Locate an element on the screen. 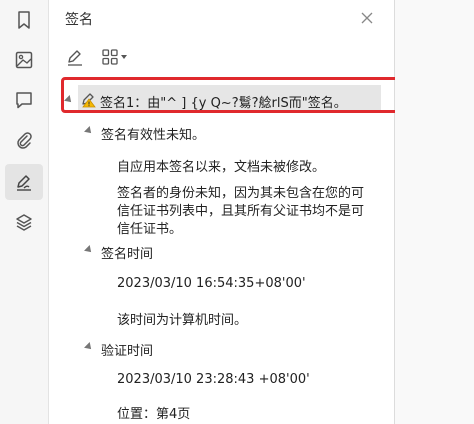 This screenshot has width=474, height=424. identity-unknown-line2: 信任证书列表中，且其所有父证书均不是可 is located at coordinates (241, 211).